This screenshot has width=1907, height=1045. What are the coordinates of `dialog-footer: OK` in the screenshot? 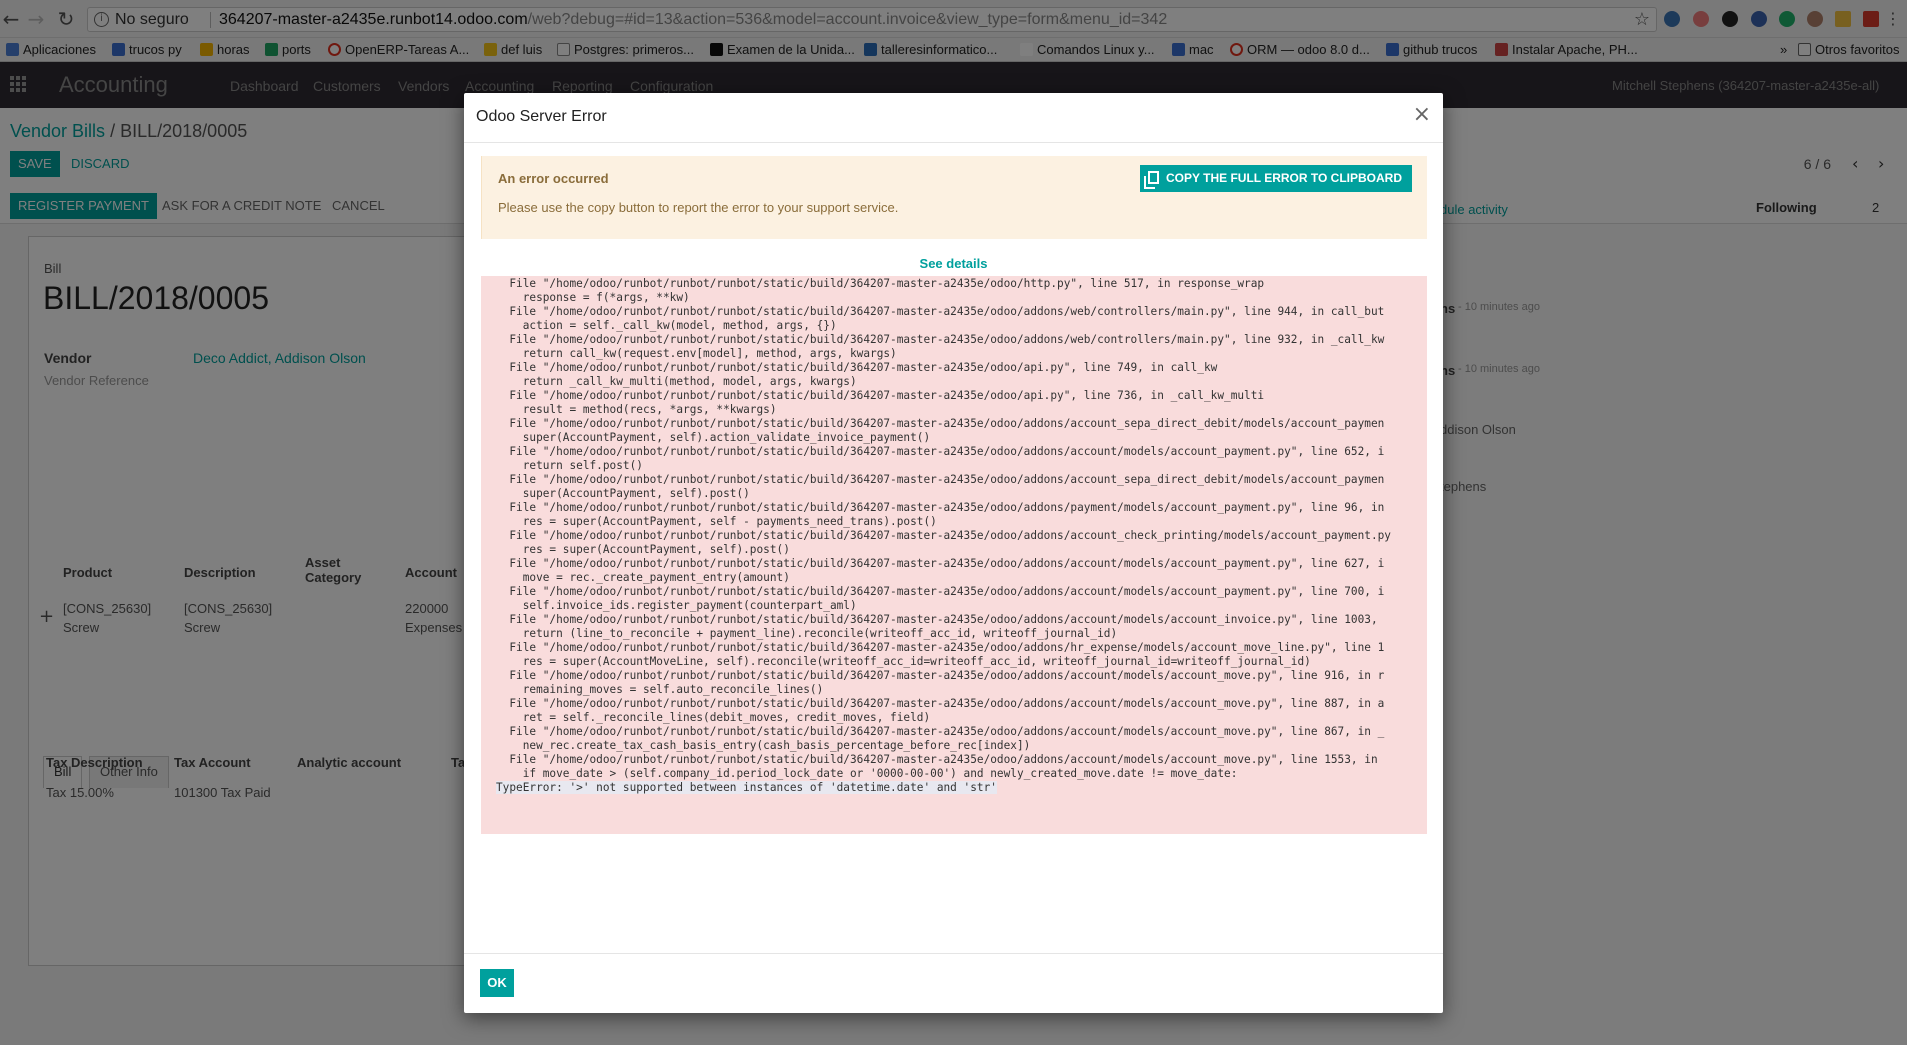 It's located at (953, 983).